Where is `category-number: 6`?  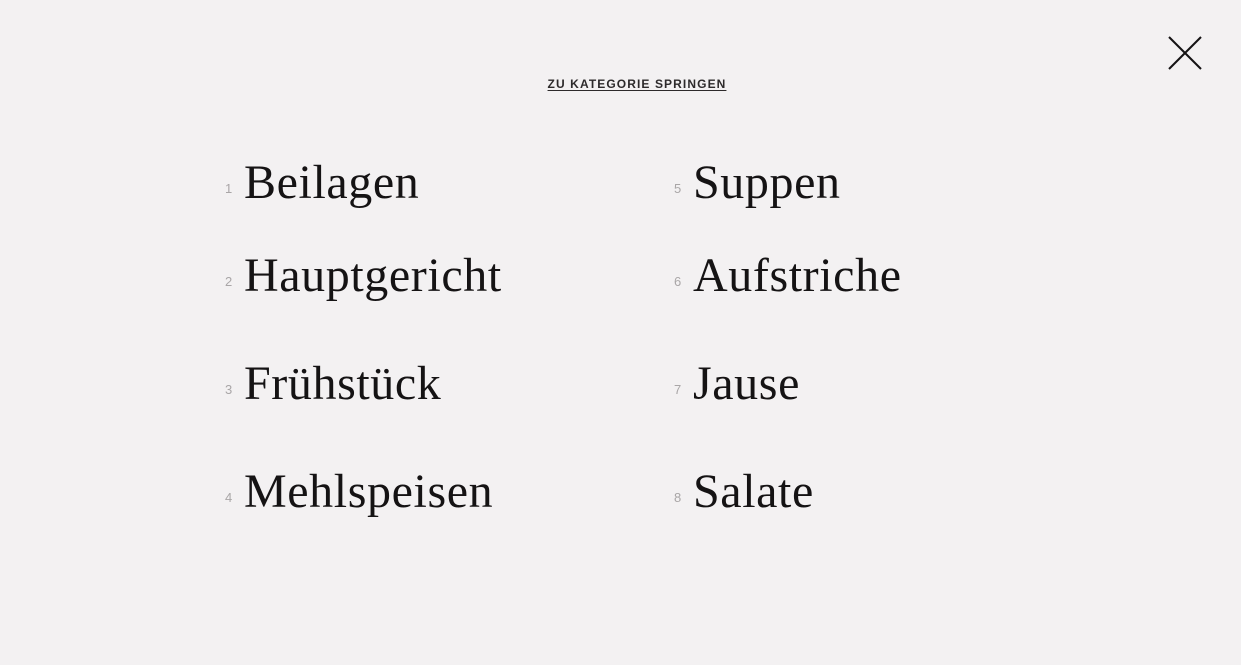 category-number: 6 is located at coordinates (678, 281).